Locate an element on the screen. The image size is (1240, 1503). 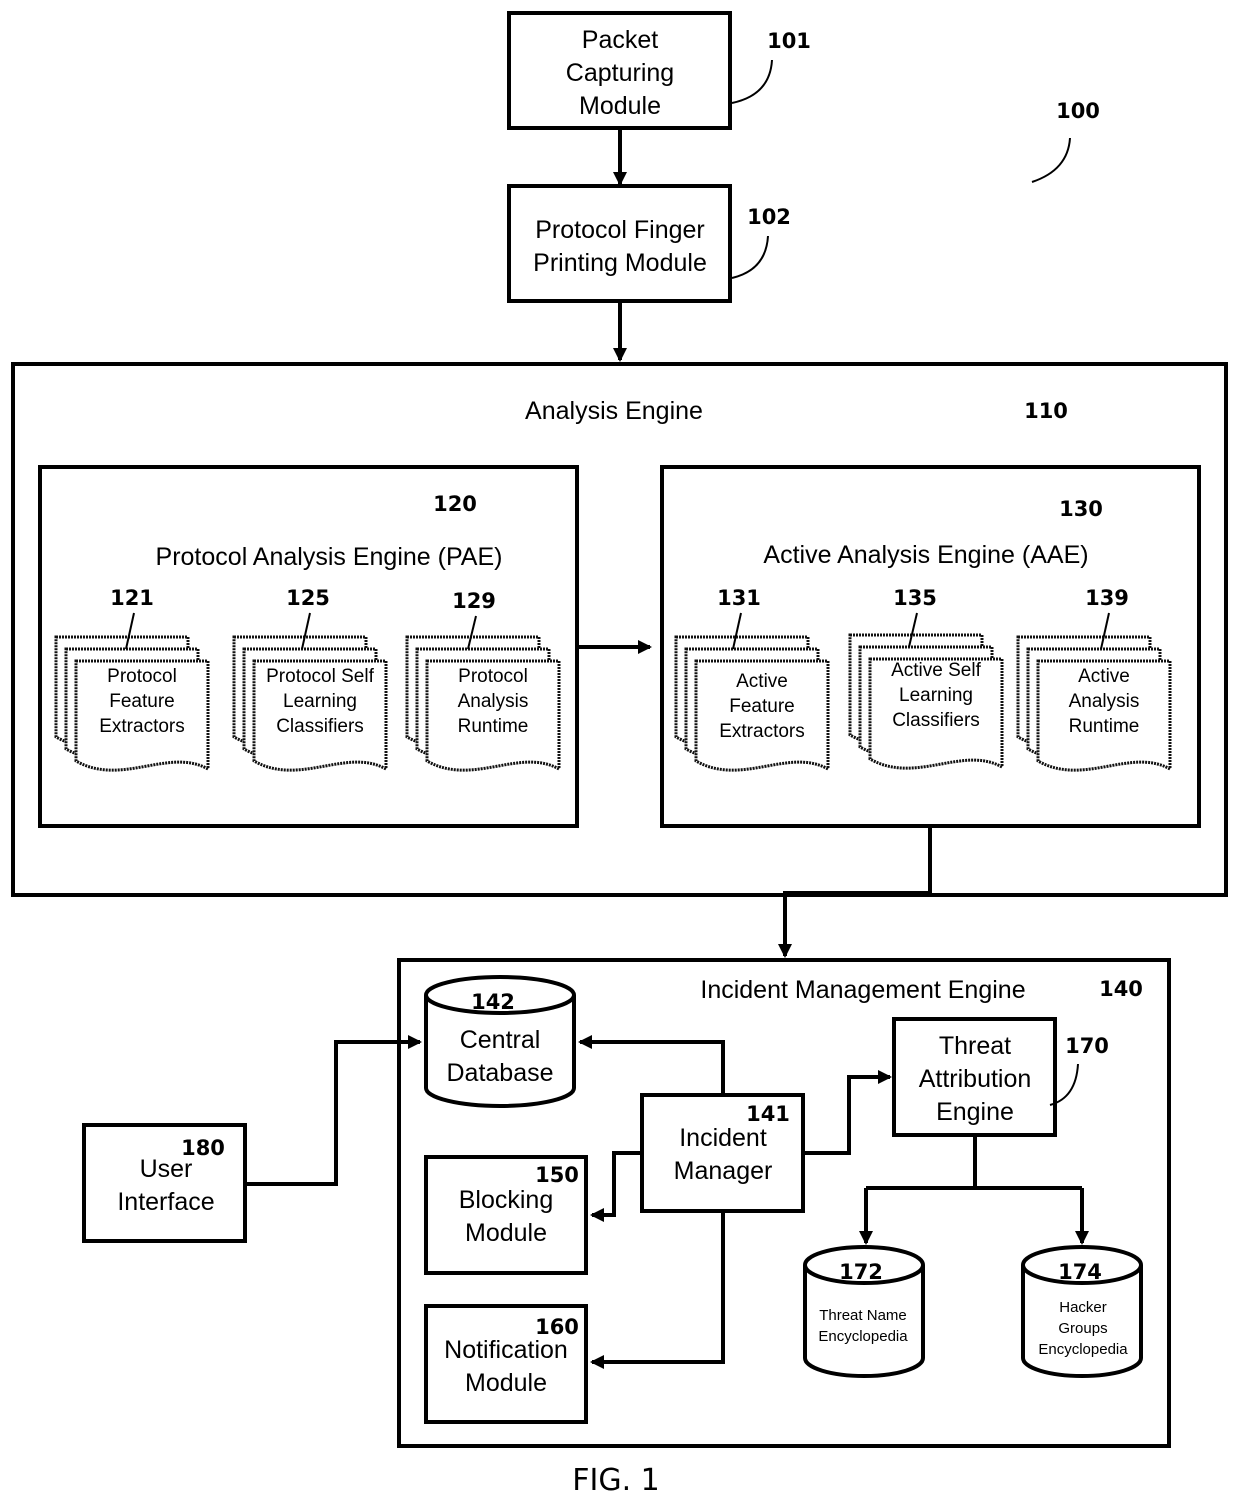
blocking-module-ref: 150 is located at coordinates (557, 1175).